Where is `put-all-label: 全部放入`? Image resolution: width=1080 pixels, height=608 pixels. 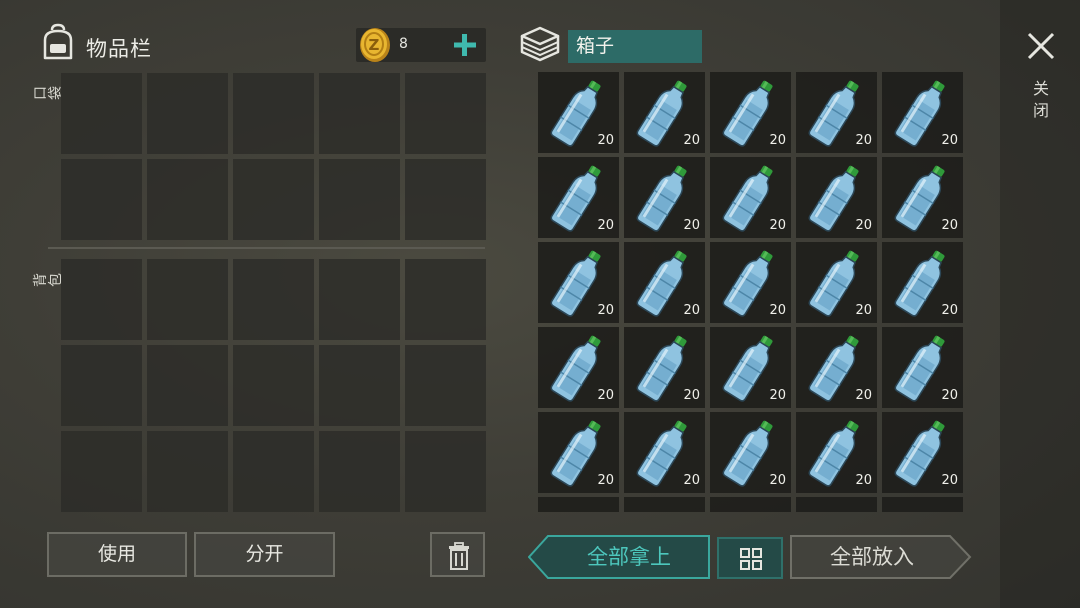 put-all-label: 全部放入 is located at coordinates (872, 557).